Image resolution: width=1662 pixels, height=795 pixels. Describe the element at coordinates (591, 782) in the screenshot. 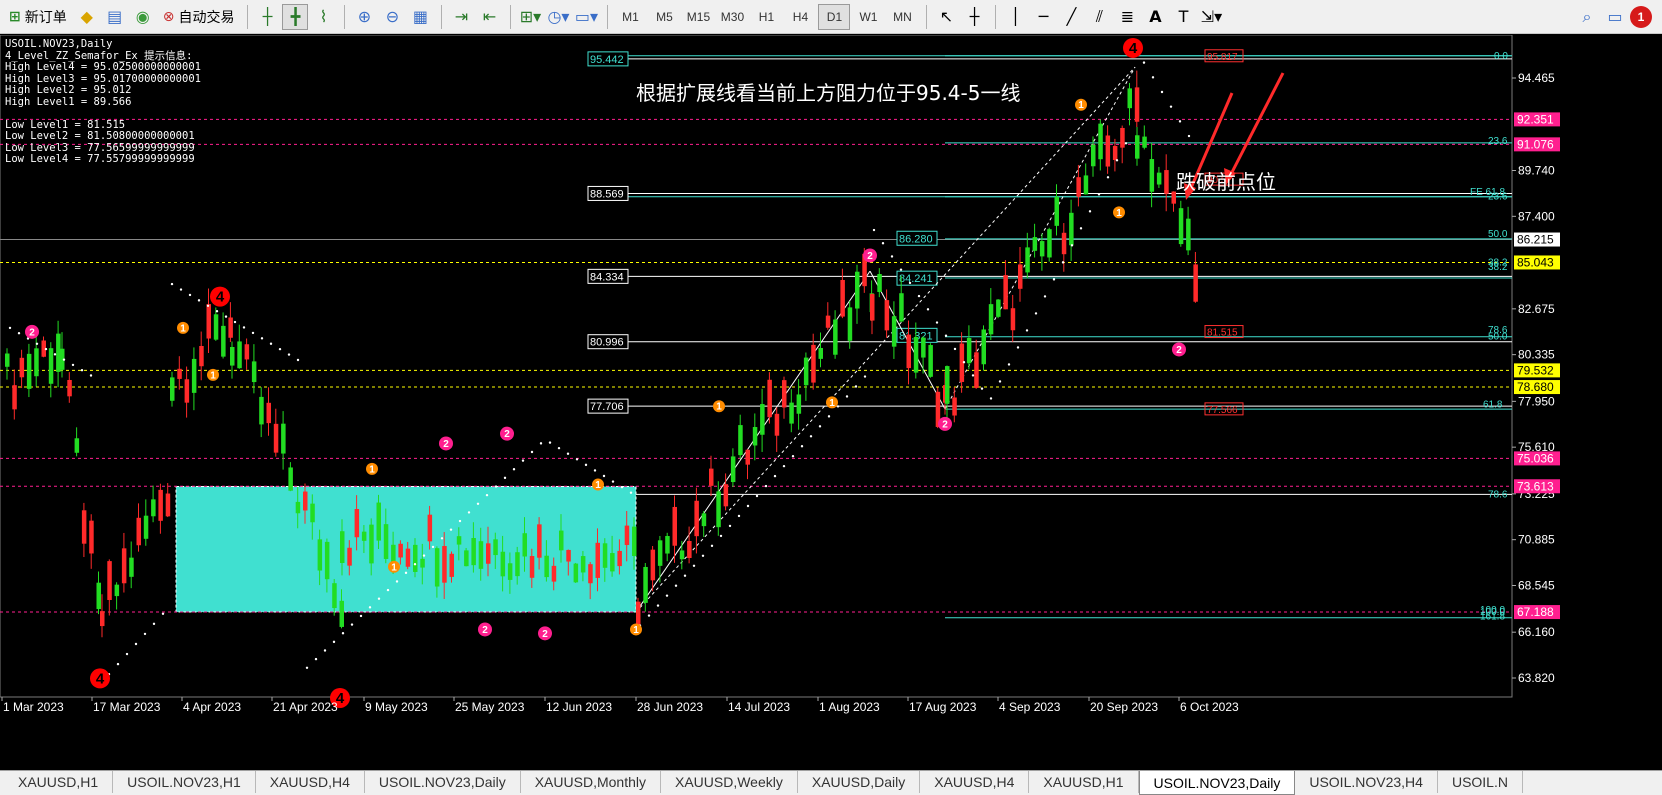

I see `chart-tab: XAUUSD,Monthly` at that location.